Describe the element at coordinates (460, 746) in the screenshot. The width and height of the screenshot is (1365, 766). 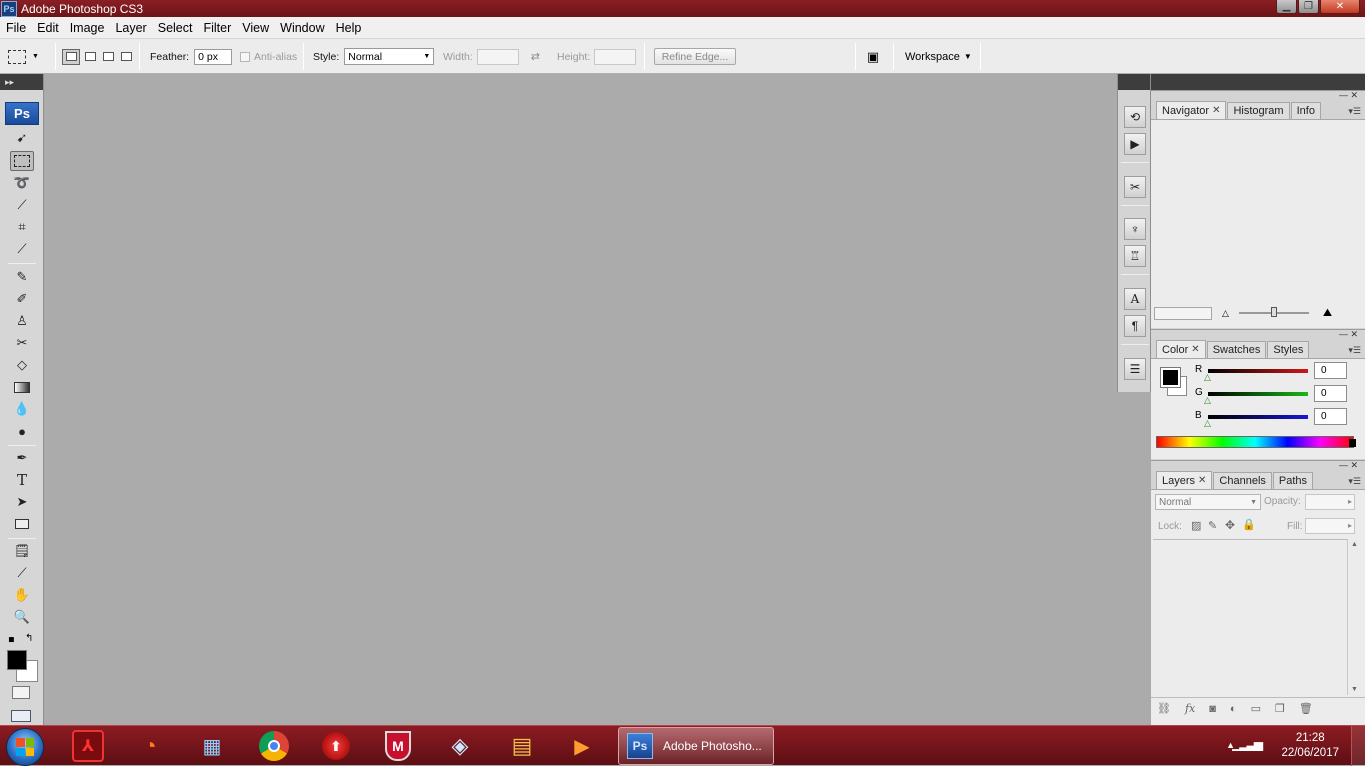
I see `notes-app-icon: ◈` at that location.